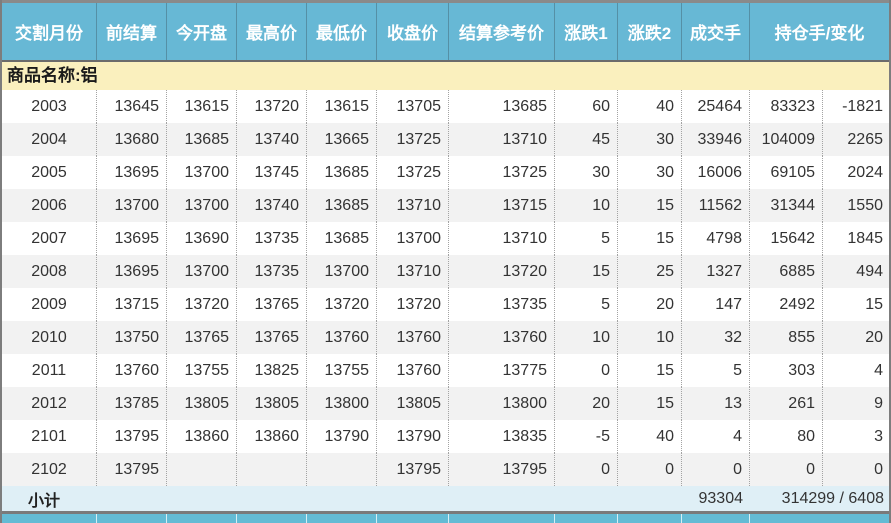 Image resolution: width=891 pixels, height=523 pixels. What do you see at coordinates (342, 370) in the screenshot?
I see `cell-low: 13755` at bounding box center [342, 370].